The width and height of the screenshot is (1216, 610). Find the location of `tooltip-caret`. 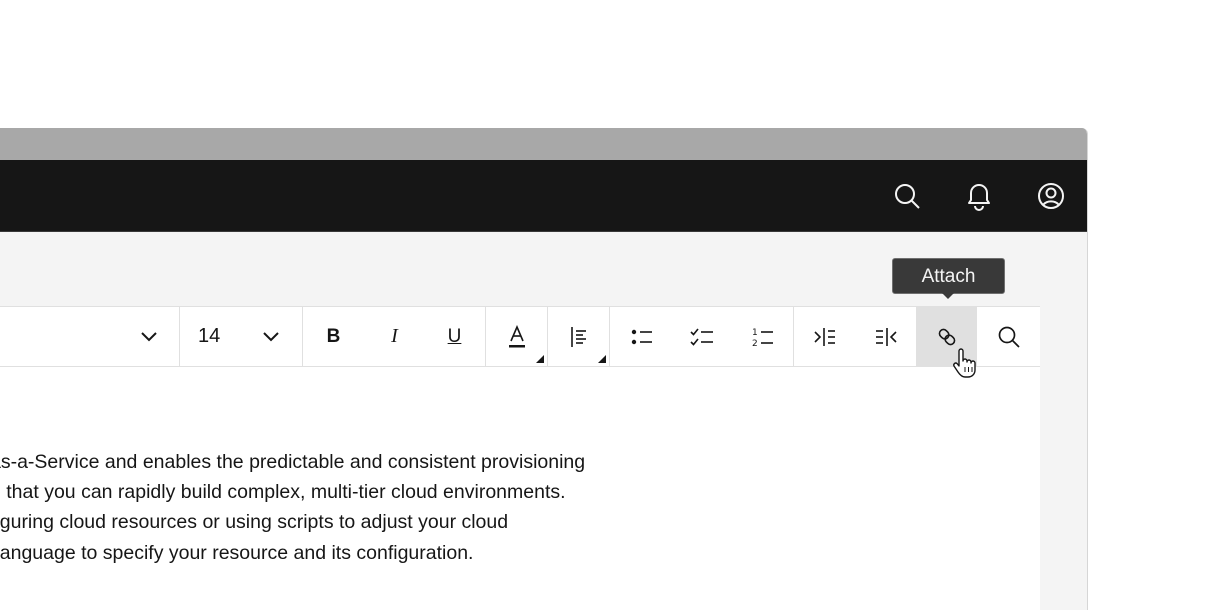

tooltip-caret is located at coordinates (948, 296).